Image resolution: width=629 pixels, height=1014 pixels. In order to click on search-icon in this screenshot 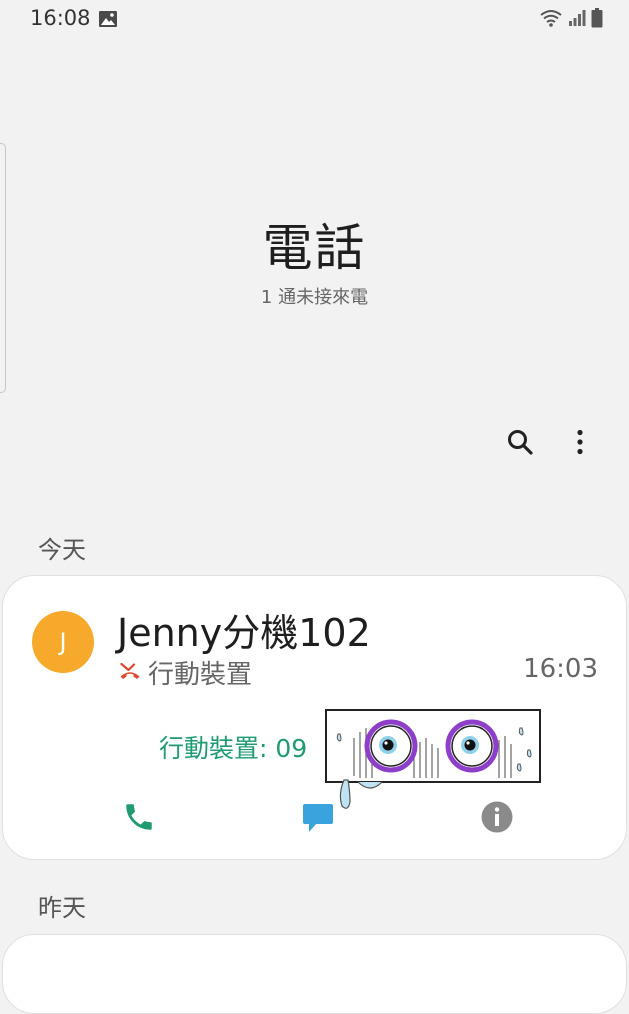, I will do `click(520, 444)`.